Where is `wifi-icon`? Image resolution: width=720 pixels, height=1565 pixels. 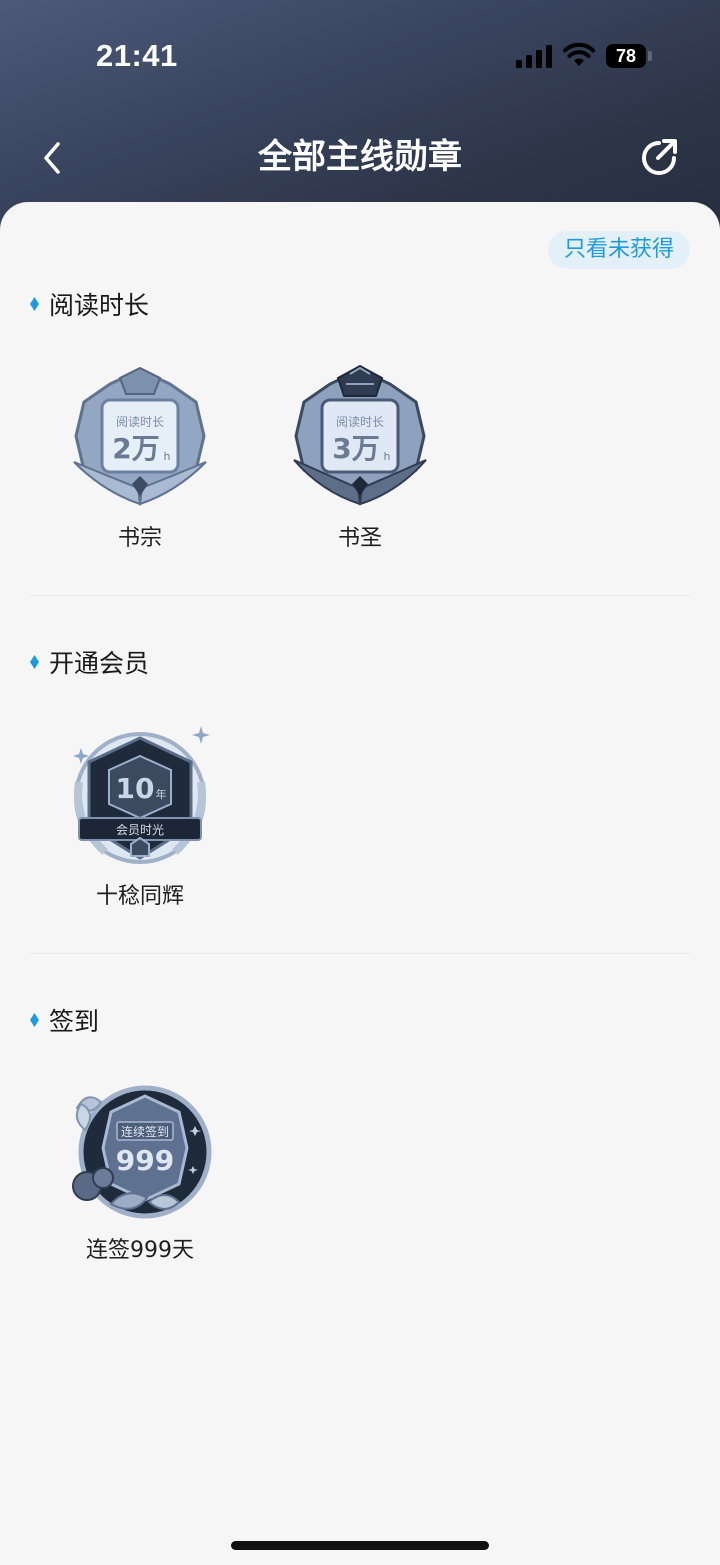
wifi-icon is located at coordinates (579, 54).